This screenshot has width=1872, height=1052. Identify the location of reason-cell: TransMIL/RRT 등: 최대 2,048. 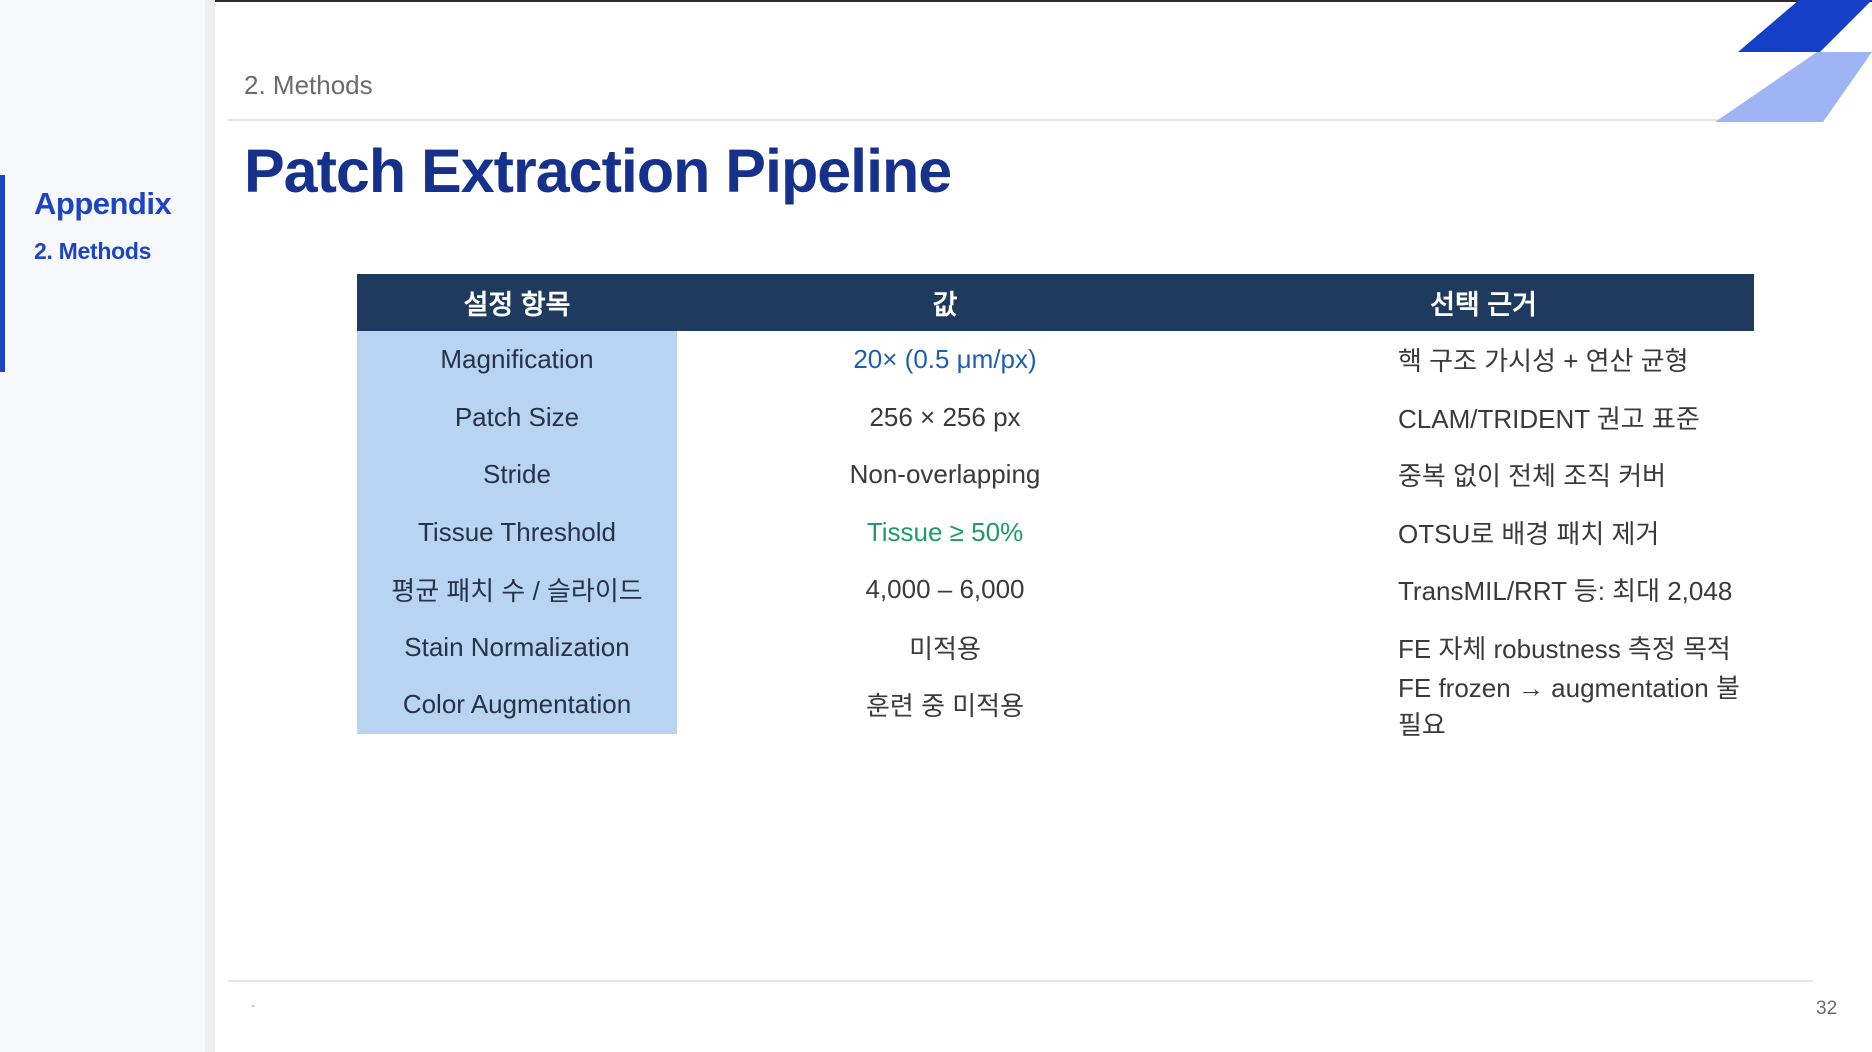
(1565, 591).